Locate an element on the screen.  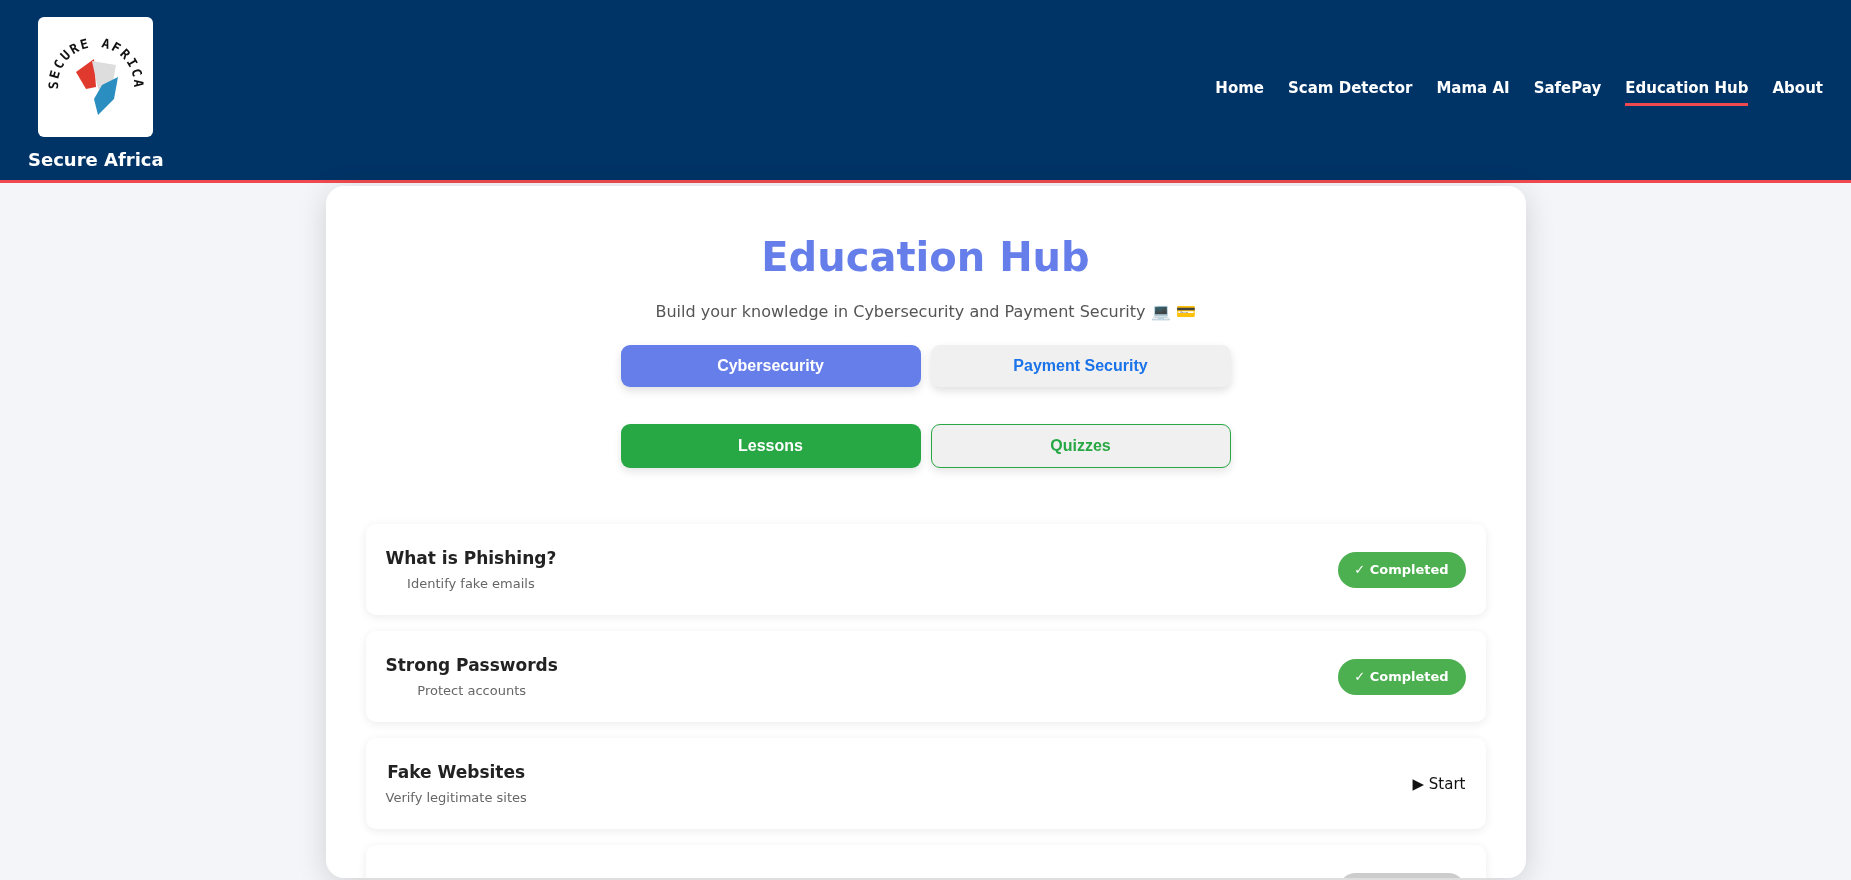
lesson-description: Protect accounts is located at coordinates (472, 690).